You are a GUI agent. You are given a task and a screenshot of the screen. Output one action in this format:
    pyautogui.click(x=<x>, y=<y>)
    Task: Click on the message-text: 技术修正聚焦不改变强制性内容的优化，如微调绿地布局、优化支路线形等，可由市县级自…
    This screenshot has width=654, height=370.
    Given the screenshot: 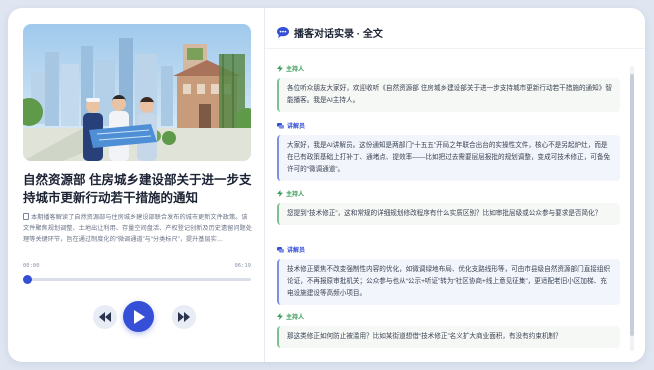 What is the action you would take?
    pyautogui.click(x=448, y=282)
    